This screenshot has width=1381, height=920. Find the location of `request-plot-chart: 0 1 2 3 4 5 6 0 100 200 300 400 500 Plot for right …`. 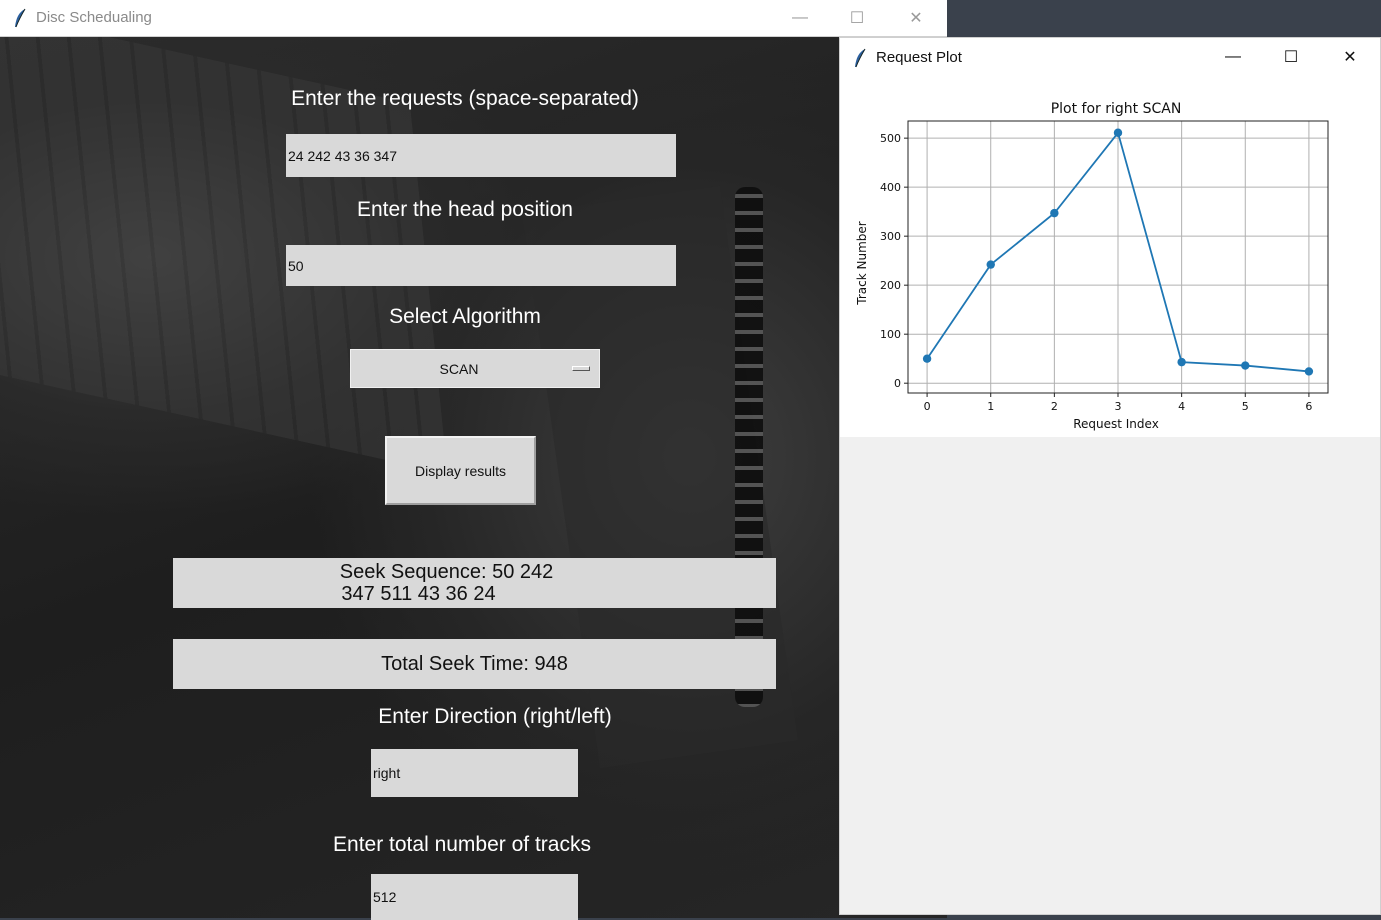

request-plot-chart: 0 1 2 3 4 5 6 0 100 200 300 400 500 Plot for right … is located at coordinates (1092, 266).